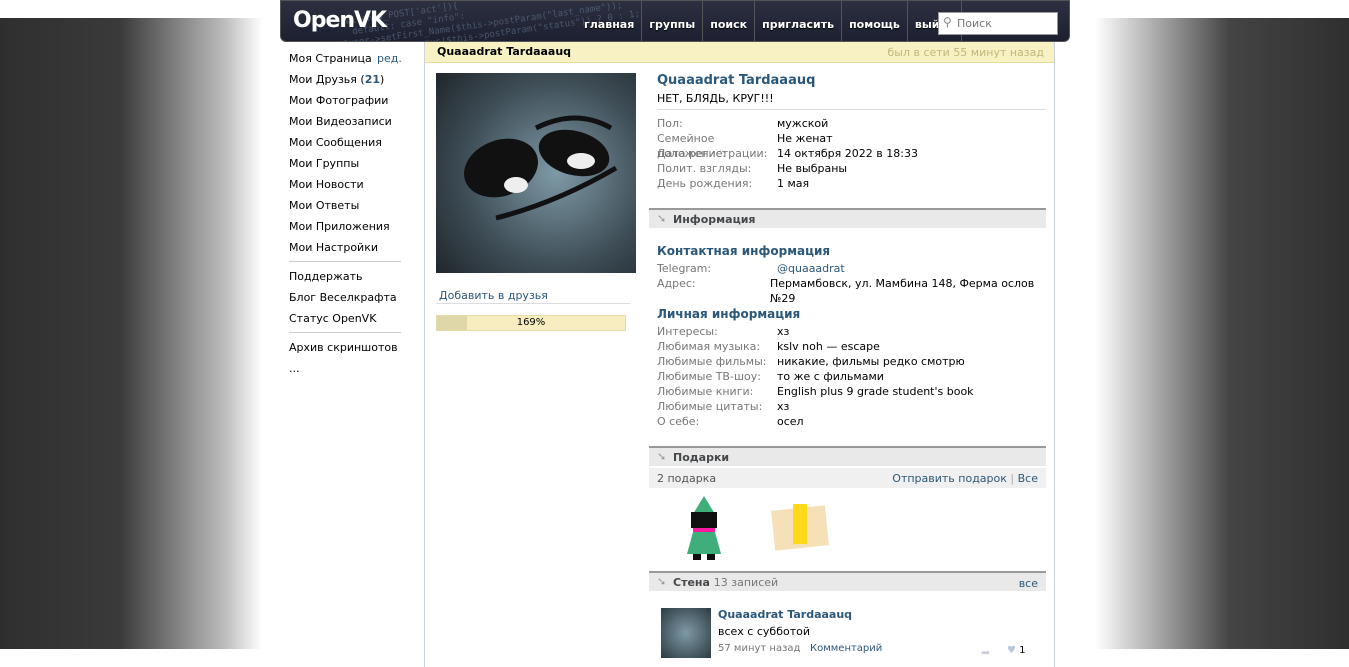  Describe the element at coordinates (712, 361) in the screenshot. I see `info-label: Любимые фильмы:` at that location.